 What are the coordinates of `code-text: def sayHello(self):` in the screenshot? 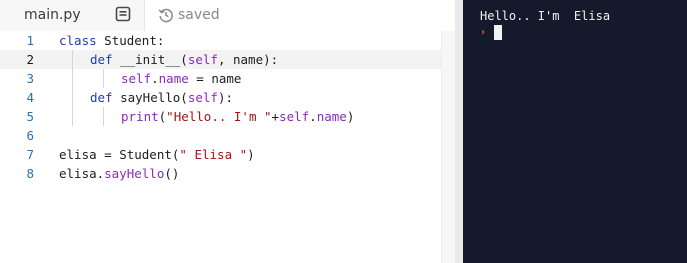 It's located at (161, 97).